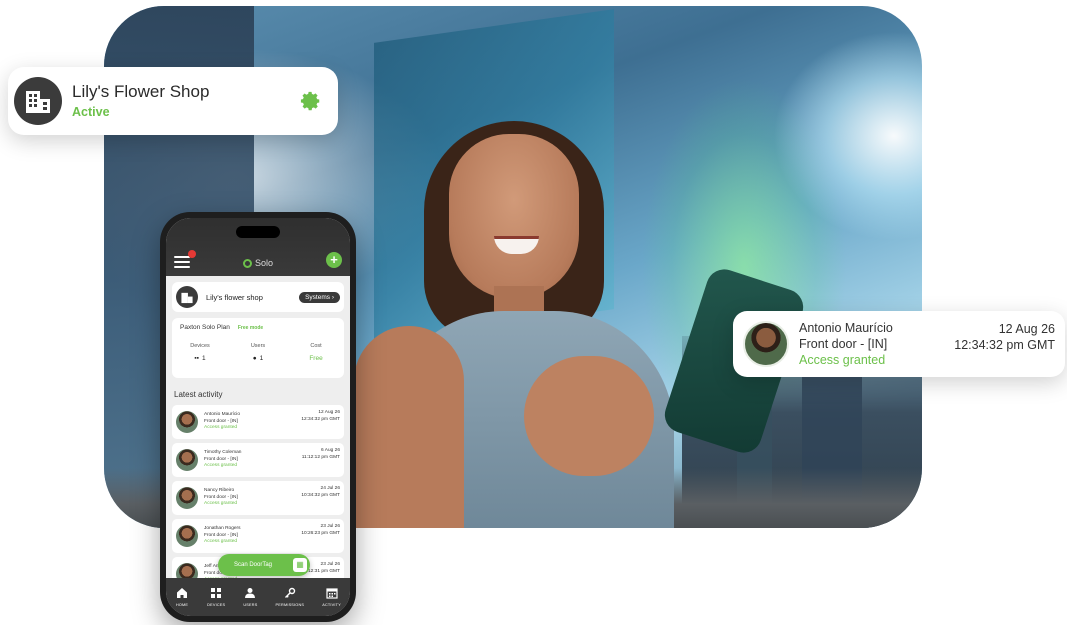  I want to click on stat-devices: Devices ▪▪ 1, so click(200, 352).